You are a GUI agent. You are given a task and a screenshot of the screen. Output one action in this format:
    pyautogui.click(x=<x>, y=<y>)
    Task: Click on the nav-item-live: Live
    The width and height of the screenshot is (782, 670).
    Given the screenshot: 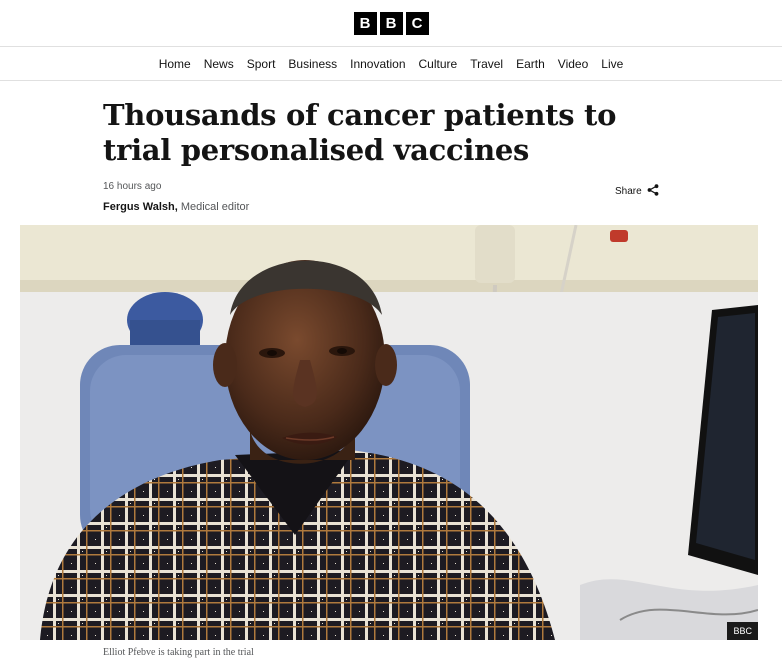 What is the action you would take?
    pyautogui.click(x=612, y=64)
    